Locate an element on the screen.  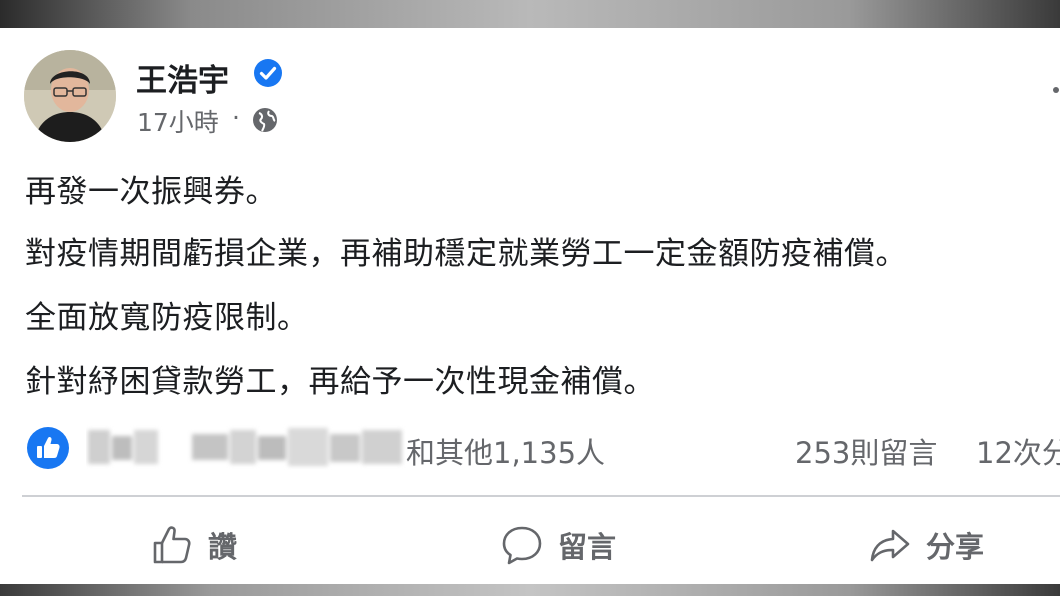
globe-icon is located at coordinates (265, 120).